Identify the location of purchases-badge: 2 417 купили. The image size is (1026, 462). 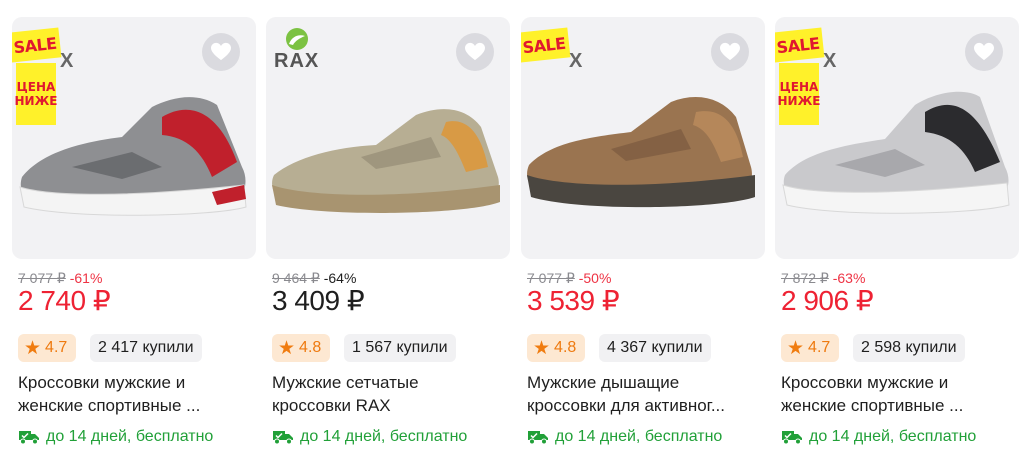
(146, 348).